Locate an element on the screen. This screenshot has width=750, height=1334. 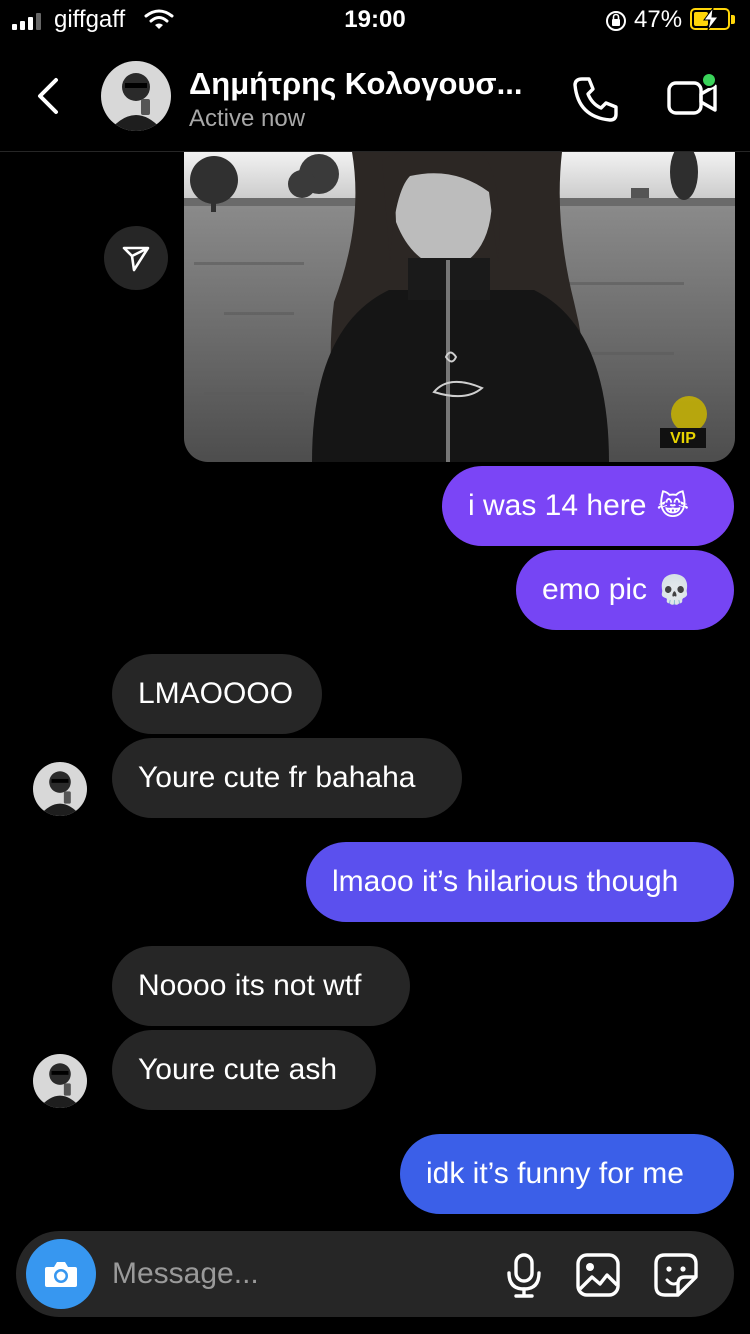
message-text: idk it’s funny for me is located at coordinates (555, 1173).